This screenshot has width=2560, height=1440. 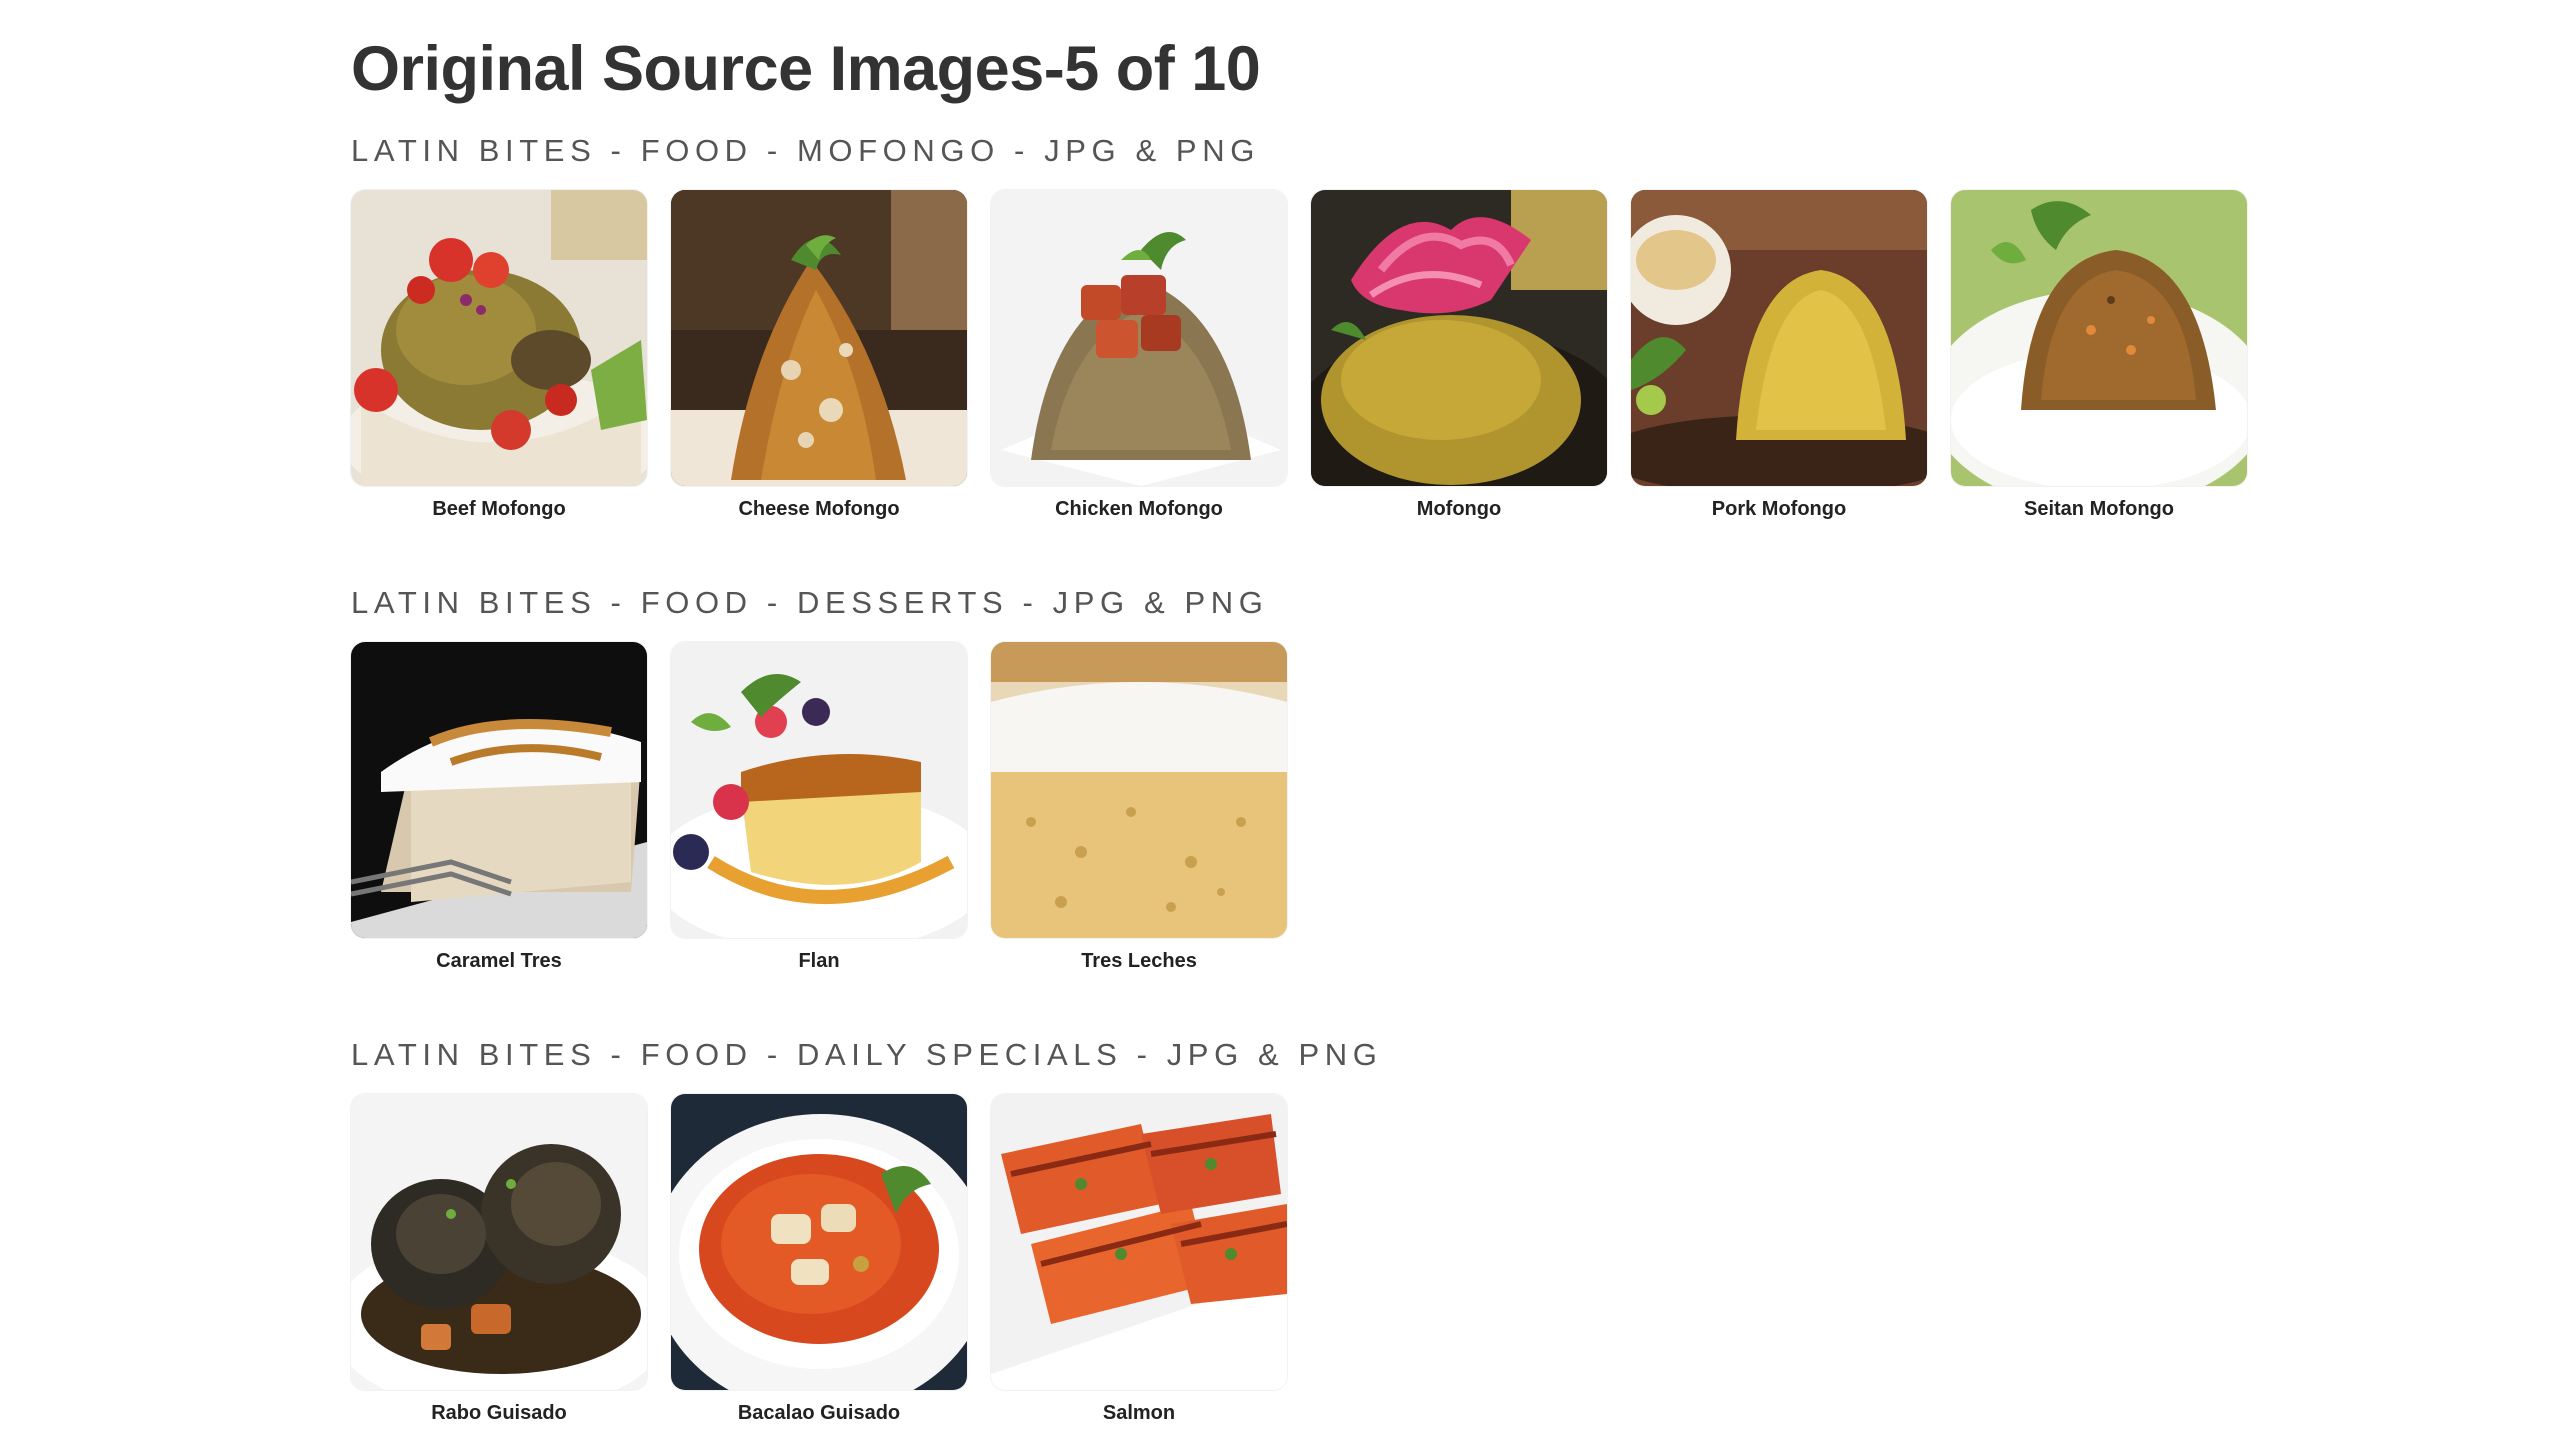 I want to click on image-card-caramel-tres: Caramel Tres, so click(x=499, y=807).